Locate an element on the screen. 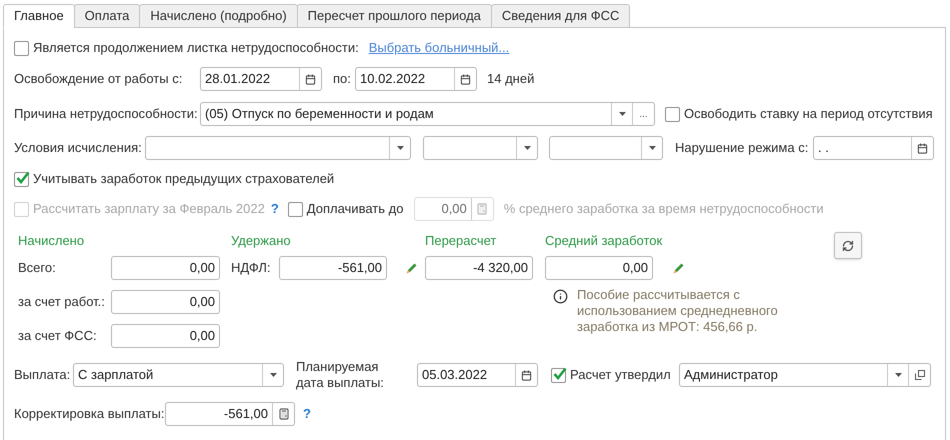  section-heading: Удержано is located at coordinates (261, 241).